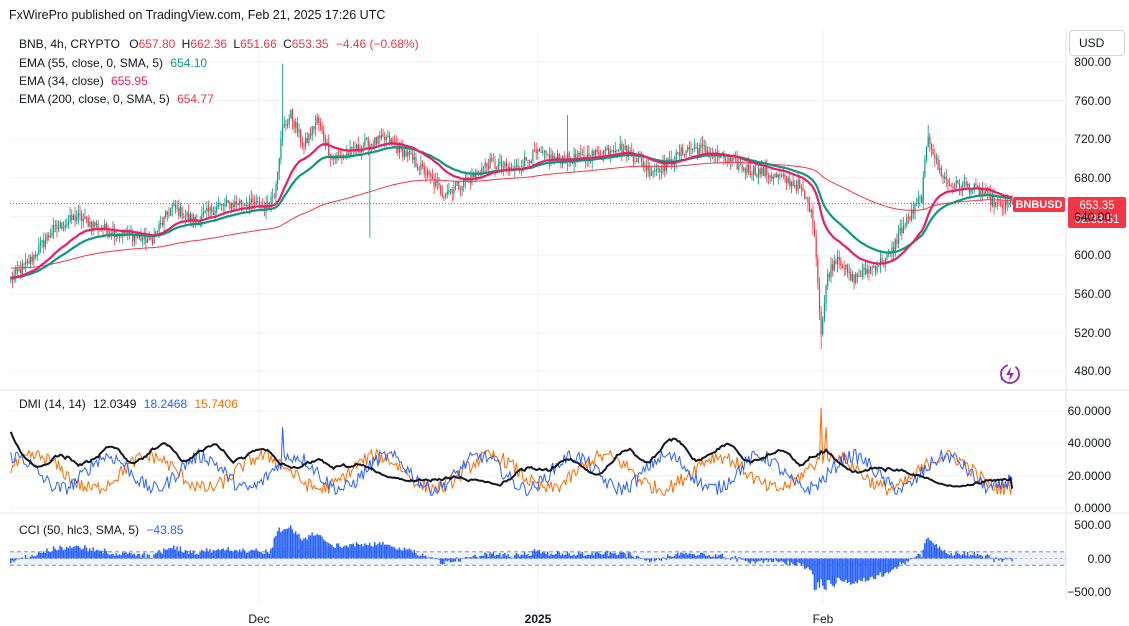 The width and height of the screenshot is (1129, 626). What do you see at coordinates (1092, 139) in the screenshot?
I see `price-axis-label: 720.00` at bounding box center [1092, 139].